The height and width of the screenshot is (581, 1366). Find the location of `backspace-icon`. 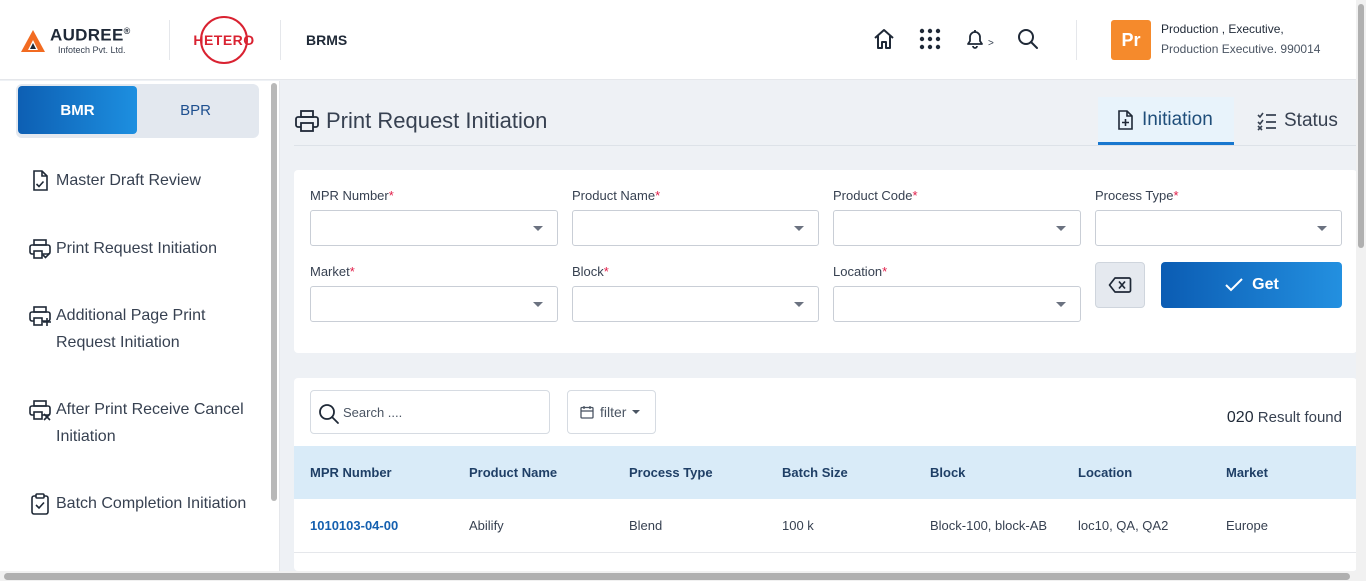

backspace-icon is located at coordinates (1120, 285).